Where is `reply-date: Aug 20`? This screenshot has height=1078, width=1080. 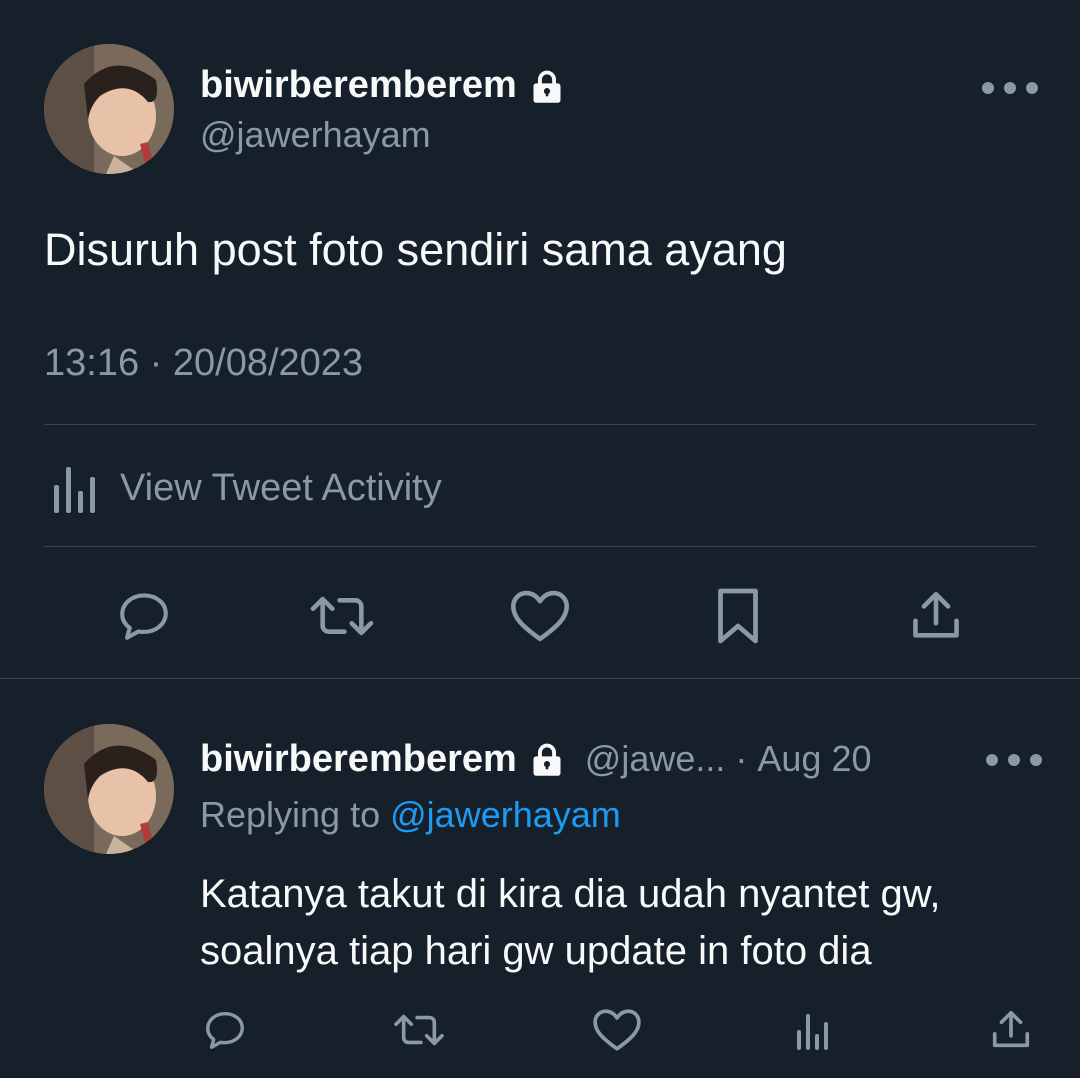
reply-date: Aug 20 is located at coordinates (814, 759).